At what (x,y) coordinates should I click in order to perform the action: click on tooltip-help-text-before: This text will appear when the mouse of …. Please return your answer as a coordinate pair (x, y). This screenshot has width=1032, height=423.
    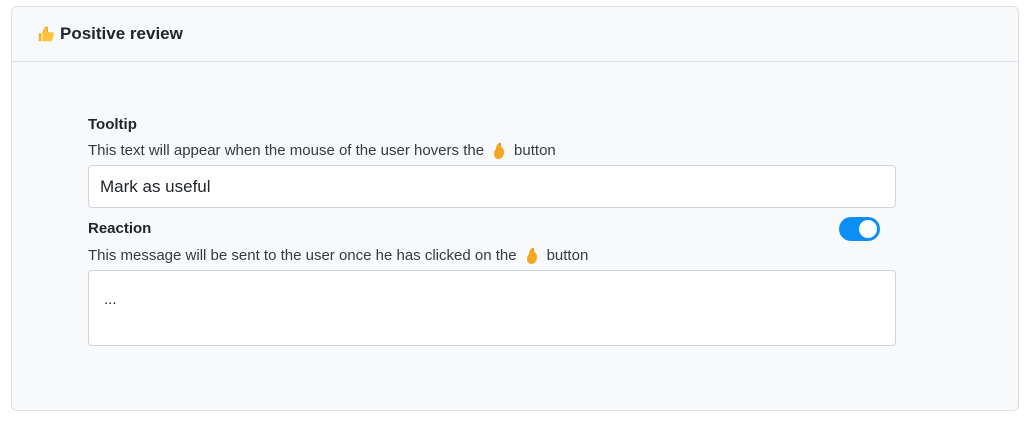
    Looking at the image, I should click on (286, 150).